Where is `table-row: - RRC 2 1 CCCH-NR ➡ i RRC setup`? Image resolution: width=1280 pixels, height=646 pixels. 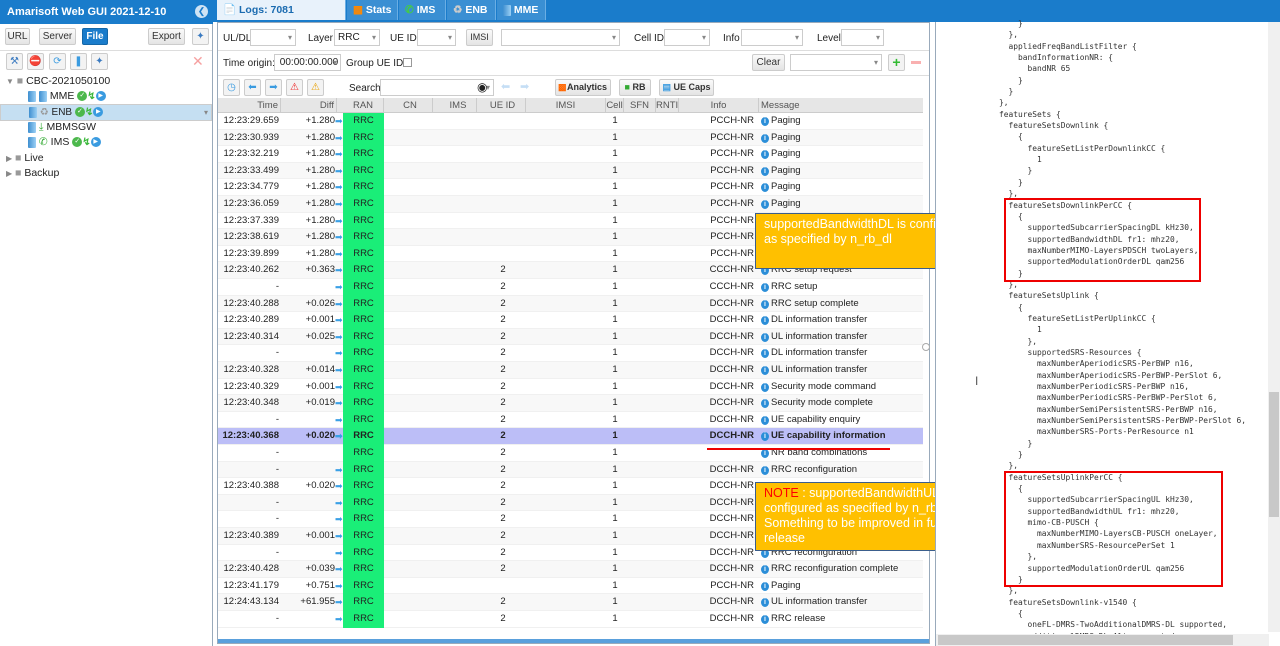 table-row: - RRC 2 1 CCCH-NR ➡ i RRC setup is located at coordinates (570, 287).